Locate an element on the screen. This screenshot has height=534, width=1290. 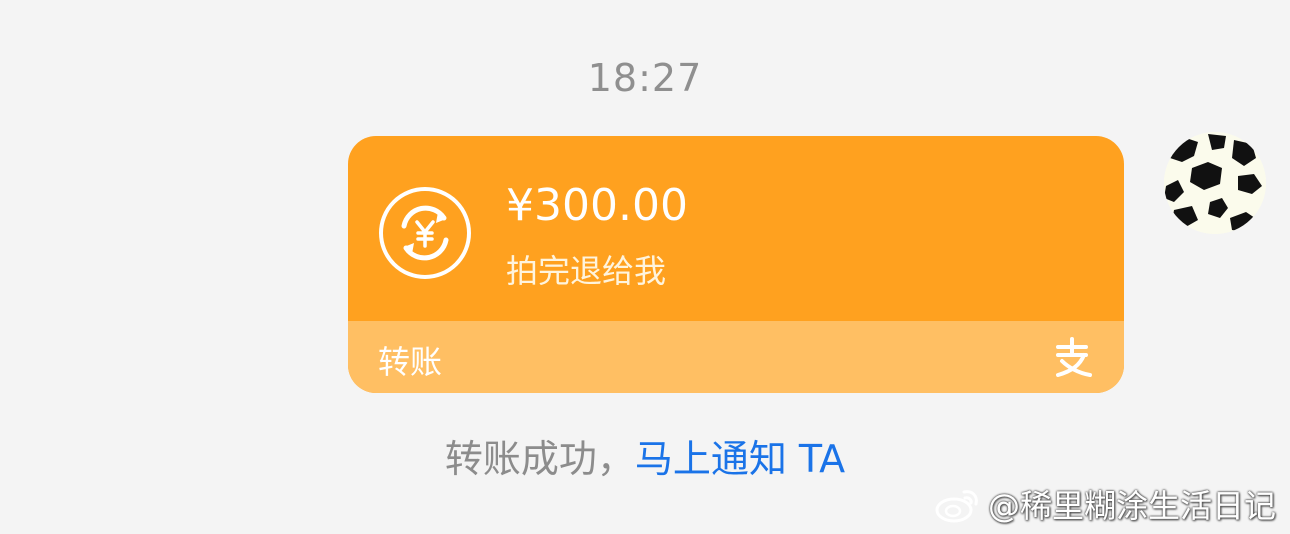
avatar is located at coordinates (1215, 183).